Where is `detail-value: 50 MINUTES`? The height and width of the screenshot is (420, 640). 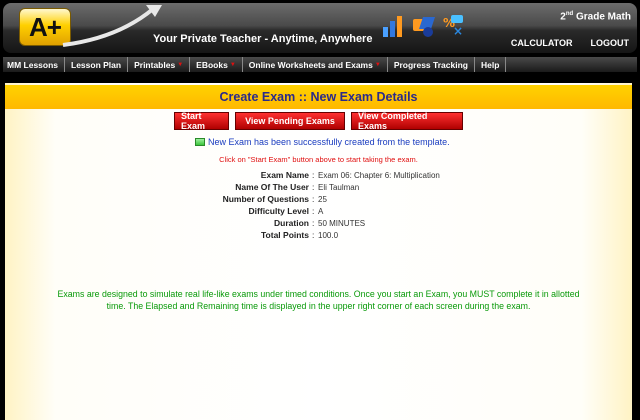 detail-value: 50 MINUTES is located at coordinates (342, 223).